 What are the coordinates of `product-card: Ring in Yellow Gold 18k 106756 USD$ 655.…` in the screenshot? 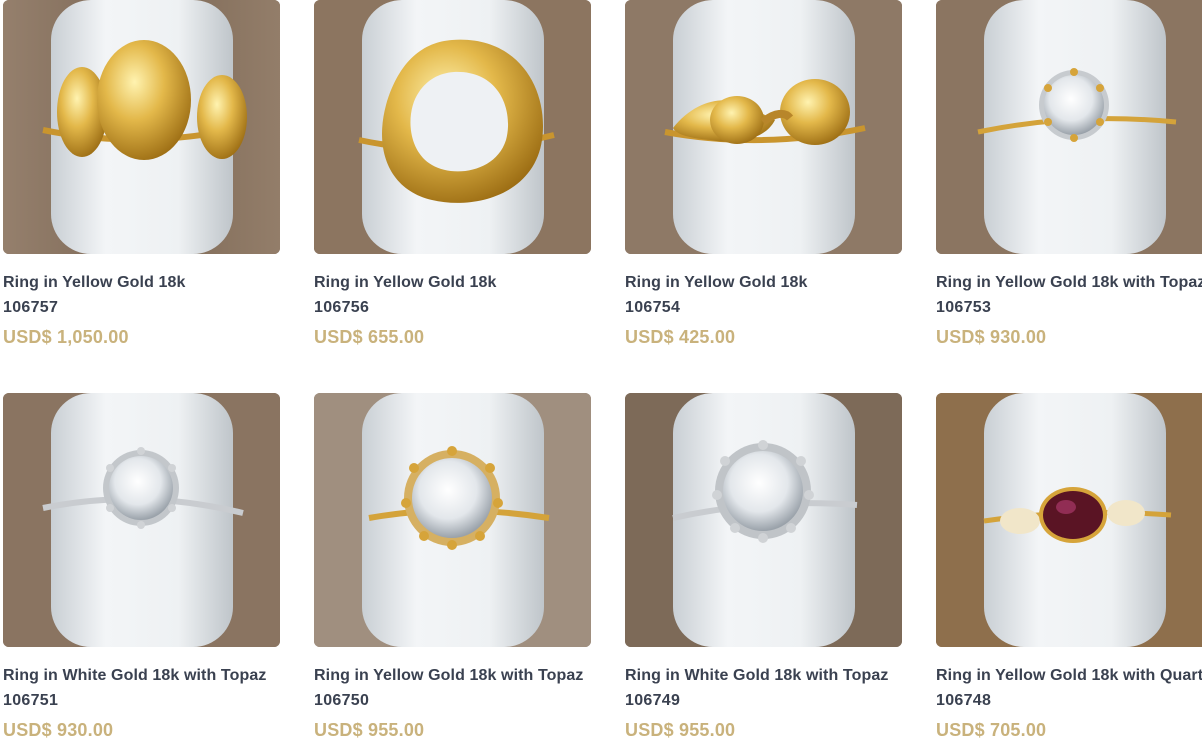 It's located at (454, 174).